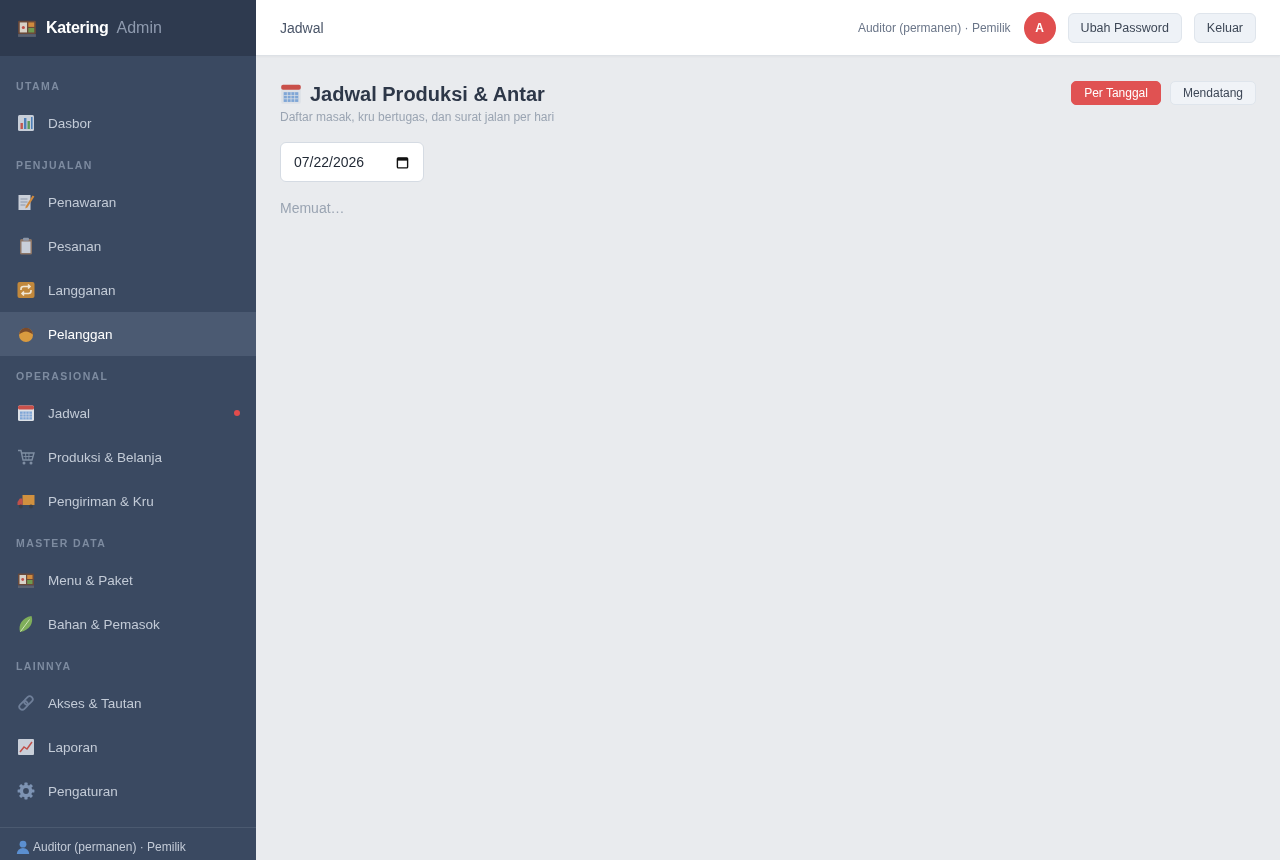  What do you see at coordinates (128, 290) in the screenshot?
I see `sidebar-item: Langganan` at bounding box center [128, 290].